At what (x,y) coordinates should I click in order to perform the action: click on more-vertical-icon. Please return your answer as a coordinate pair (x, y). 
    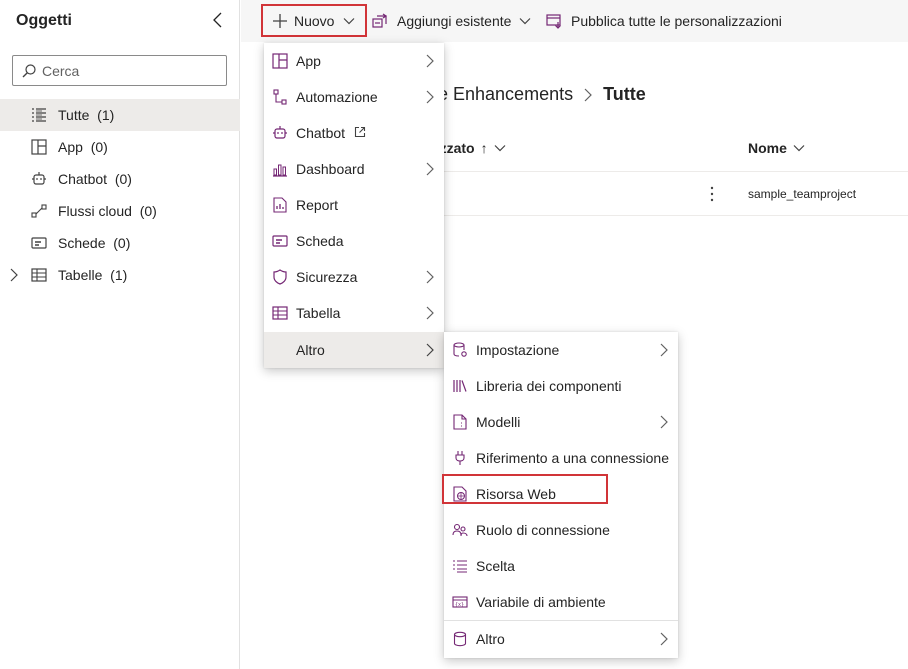
    Looking at the image, I should click on (712, 194).